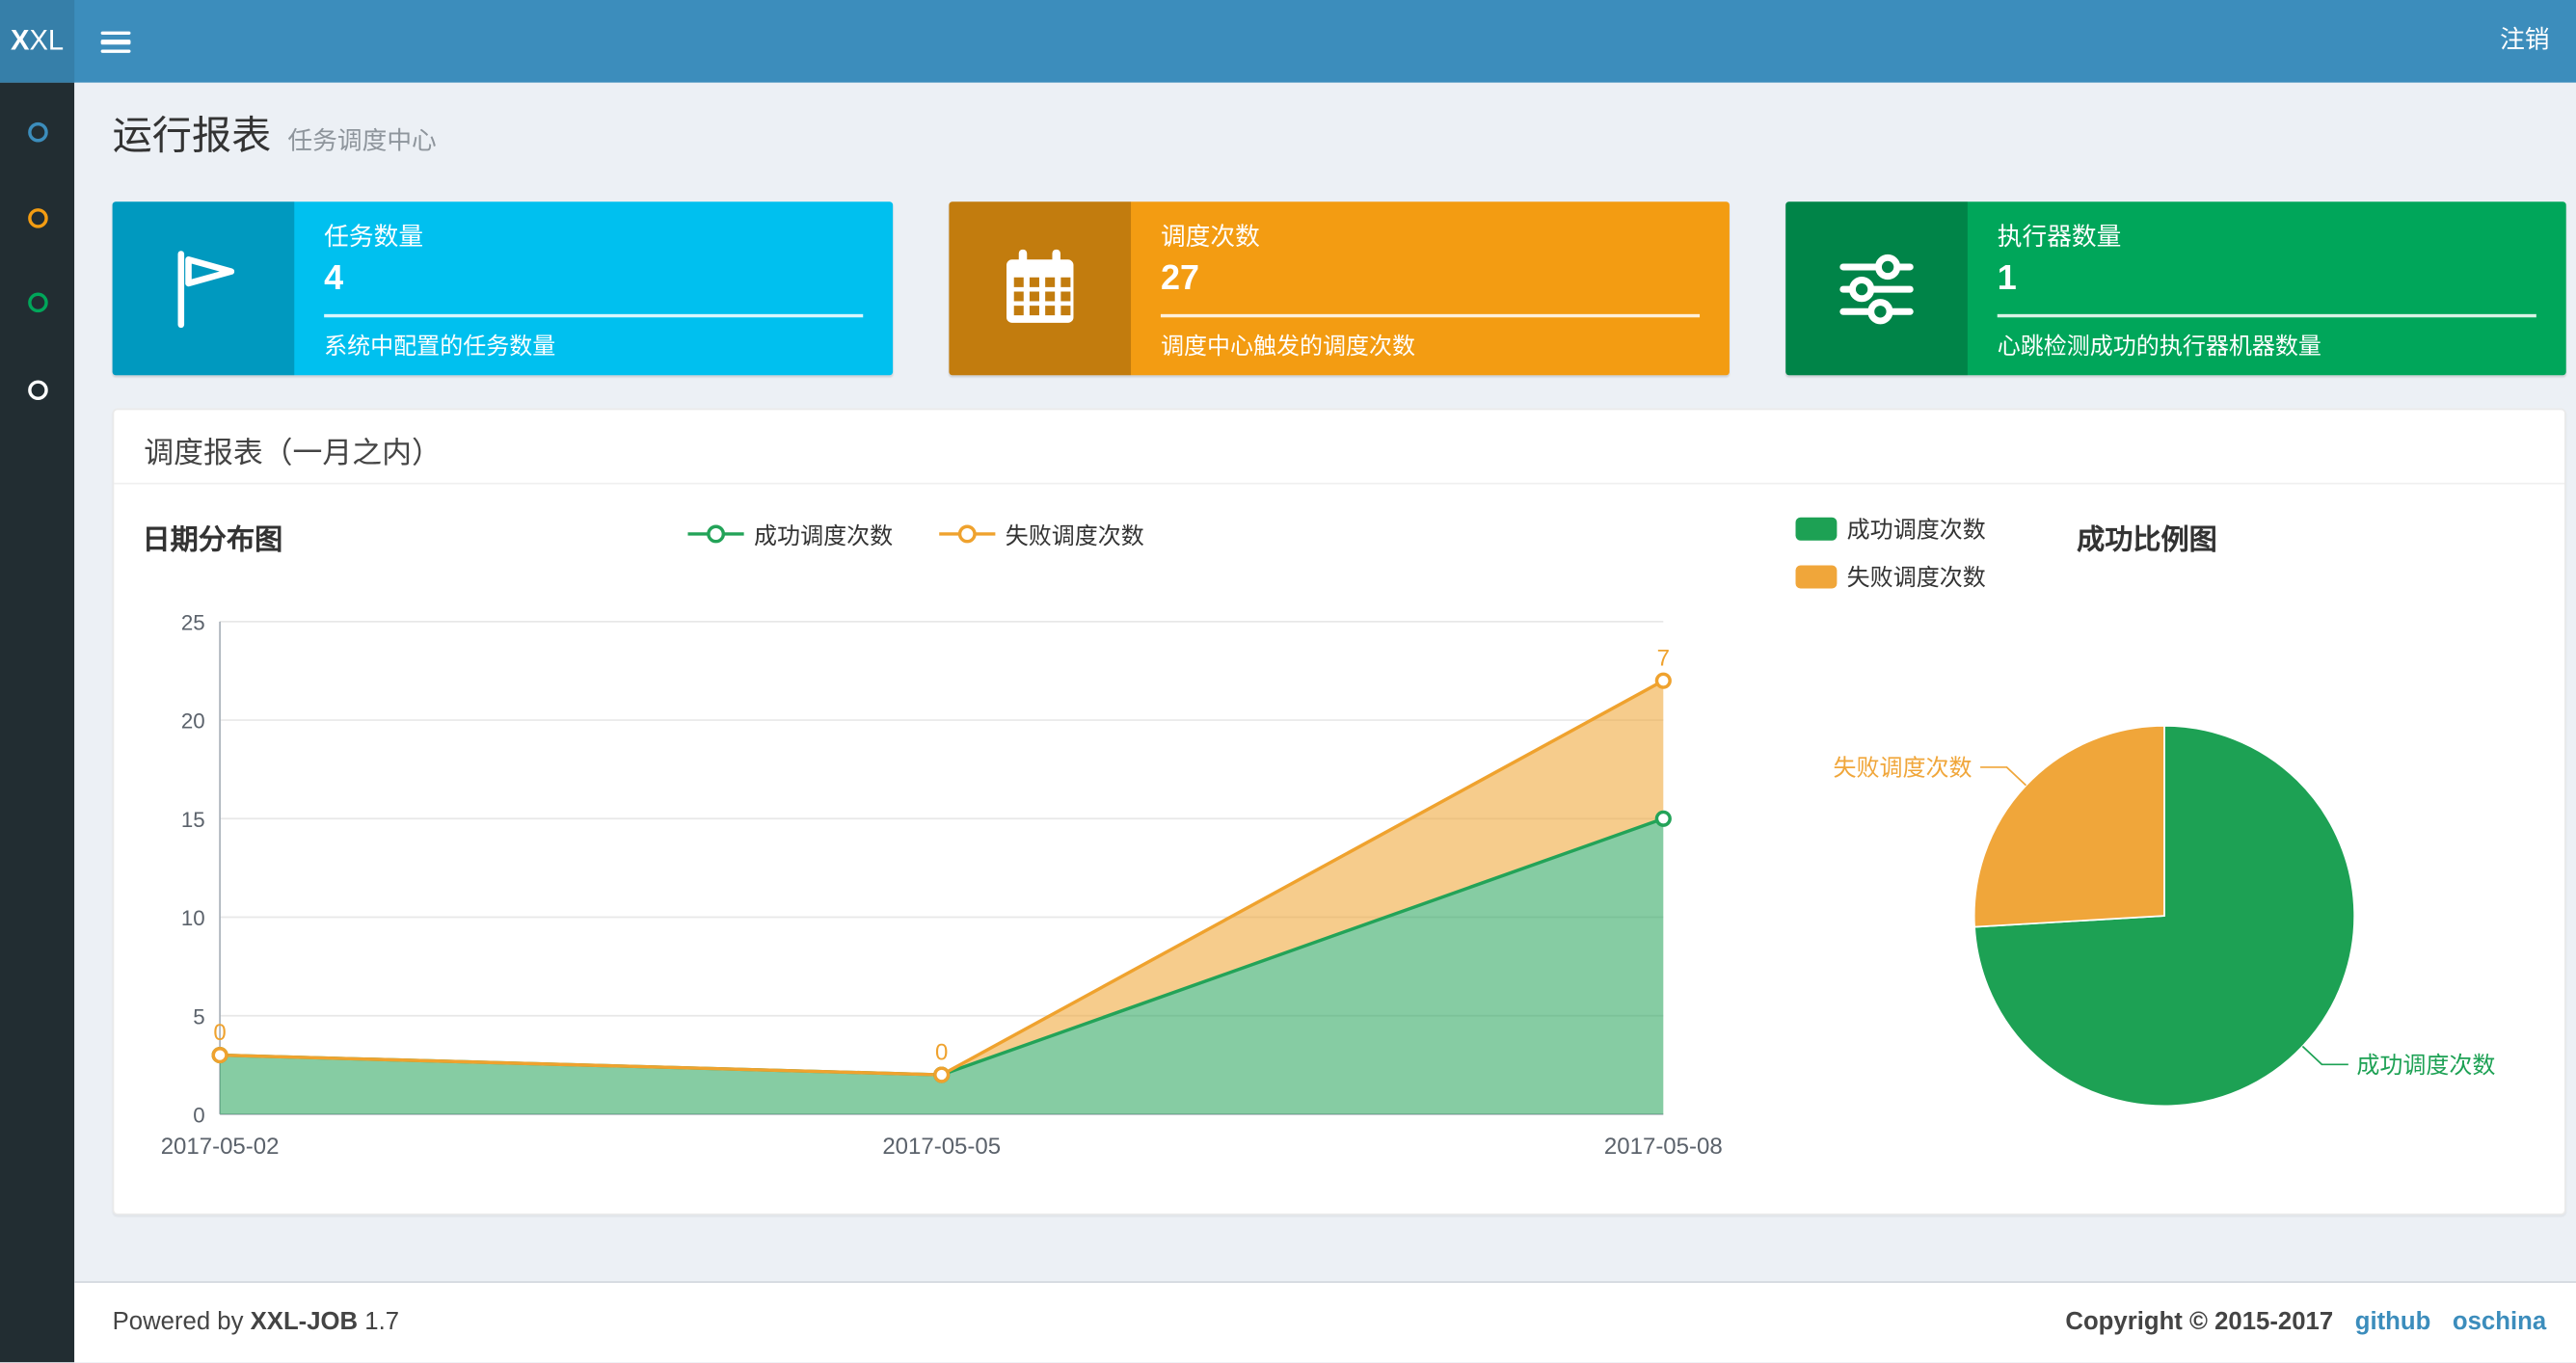  Describe the element at coordinates (2159, 346) in the screenshot. I see `info-box-description: 心跳检测成功的执行器机器数量` at that location.